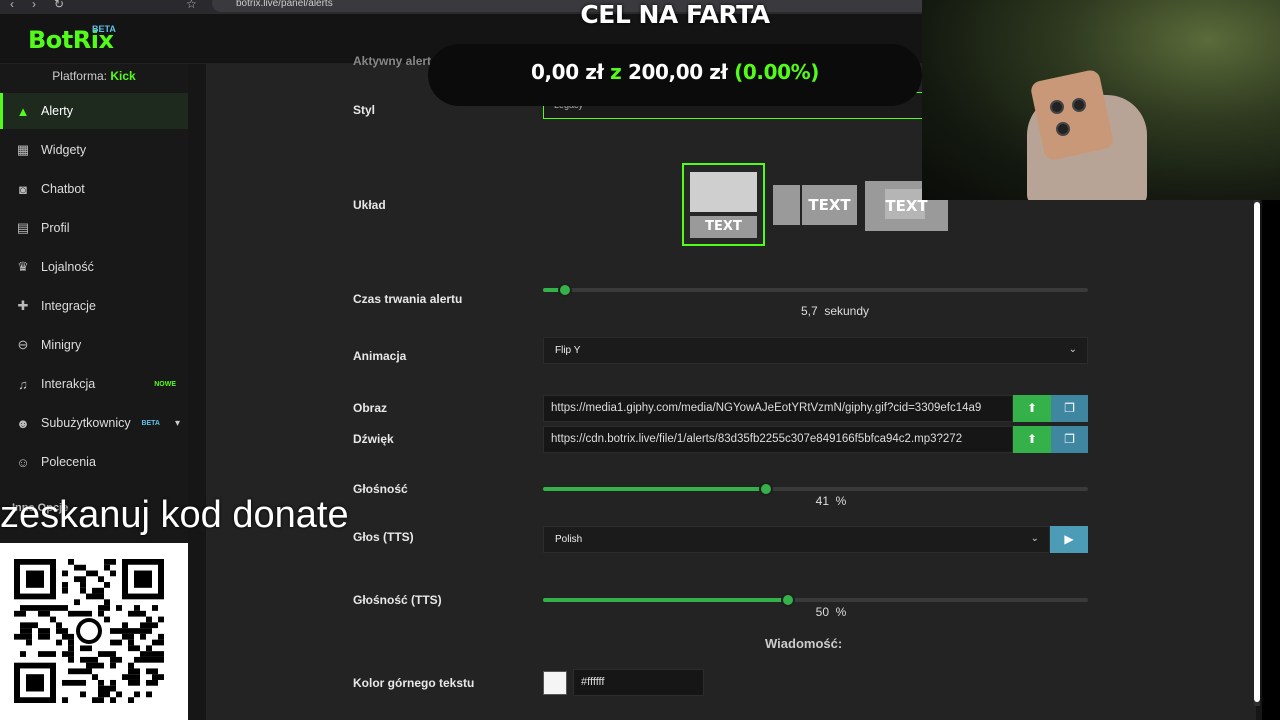  What do you see at coordinates (677, 72) in the screenshot?
I see `goal-target: 200,00 zł` at bounding box center [677, 72].